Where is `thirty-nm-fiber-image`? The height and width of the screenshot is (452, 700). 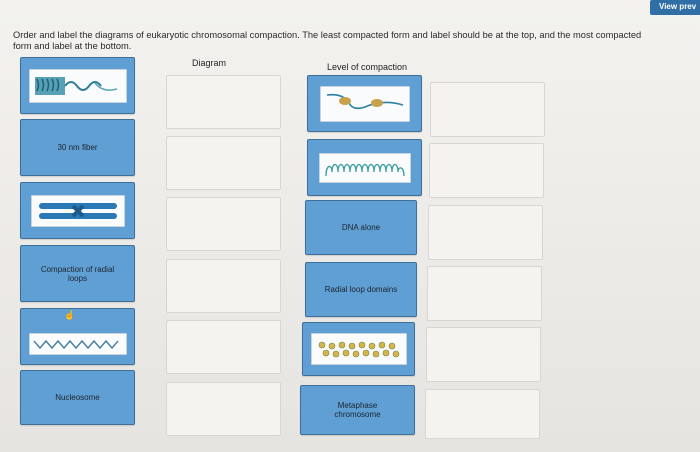 thirty-nm-fiber-image is located at coordinates (358, 349).